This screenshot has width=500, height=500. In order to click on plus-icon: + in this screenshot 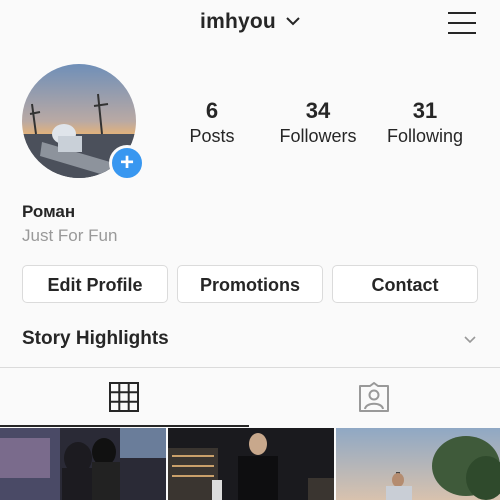, I will do `click(126, 162)`.